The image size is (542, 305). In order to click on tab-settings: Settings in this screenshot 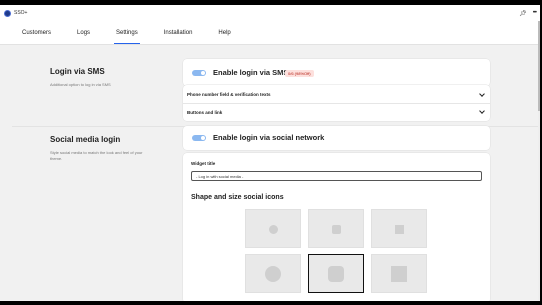, I will do `click(127, 33)`.